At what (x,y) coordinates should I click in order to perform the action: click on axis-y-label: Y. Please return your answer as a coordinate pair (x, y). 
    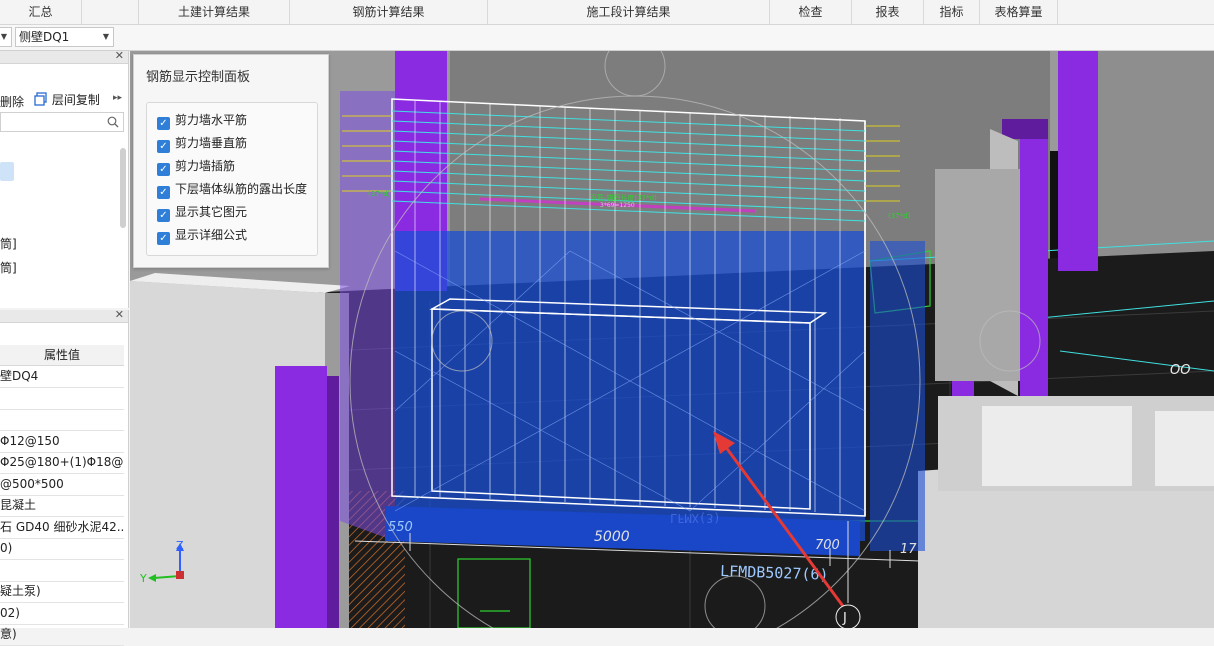
    Looking at the image, I should click on (143, 578).